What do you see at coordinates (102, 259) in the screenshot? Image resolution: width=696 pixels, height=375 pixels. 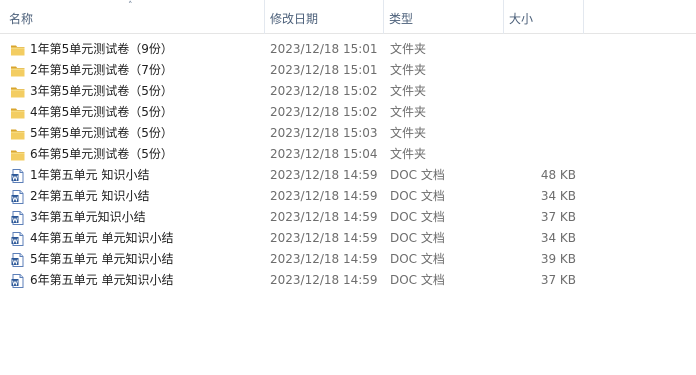 I see `file-name: 5年第五单元 单元知识小结` at bounding box center [102, 259].